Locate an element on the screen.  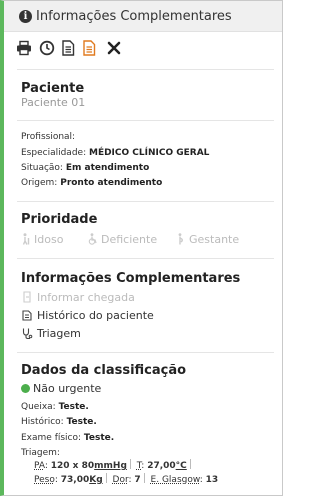
priority-heading: Prioridade is located at coordinates (59, 219).